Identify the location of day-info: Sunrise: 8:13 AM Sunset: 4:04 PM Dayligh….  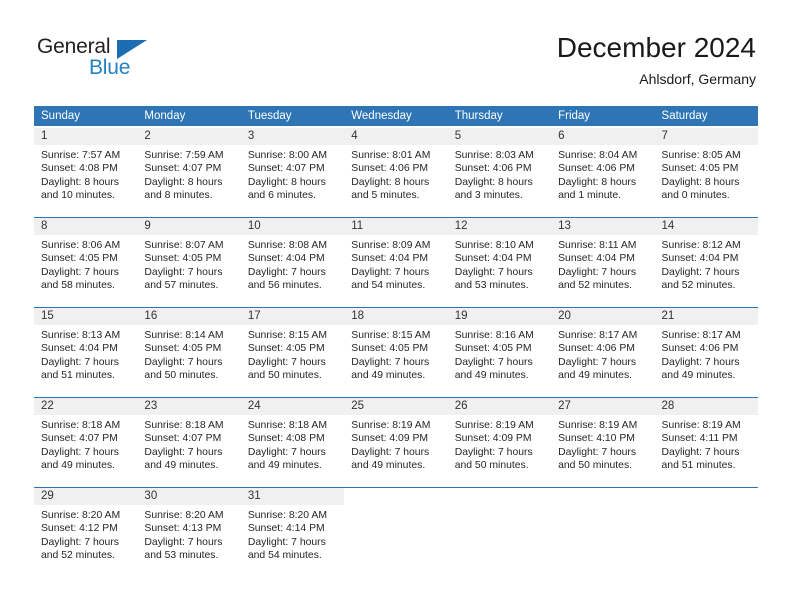
(85, 354).